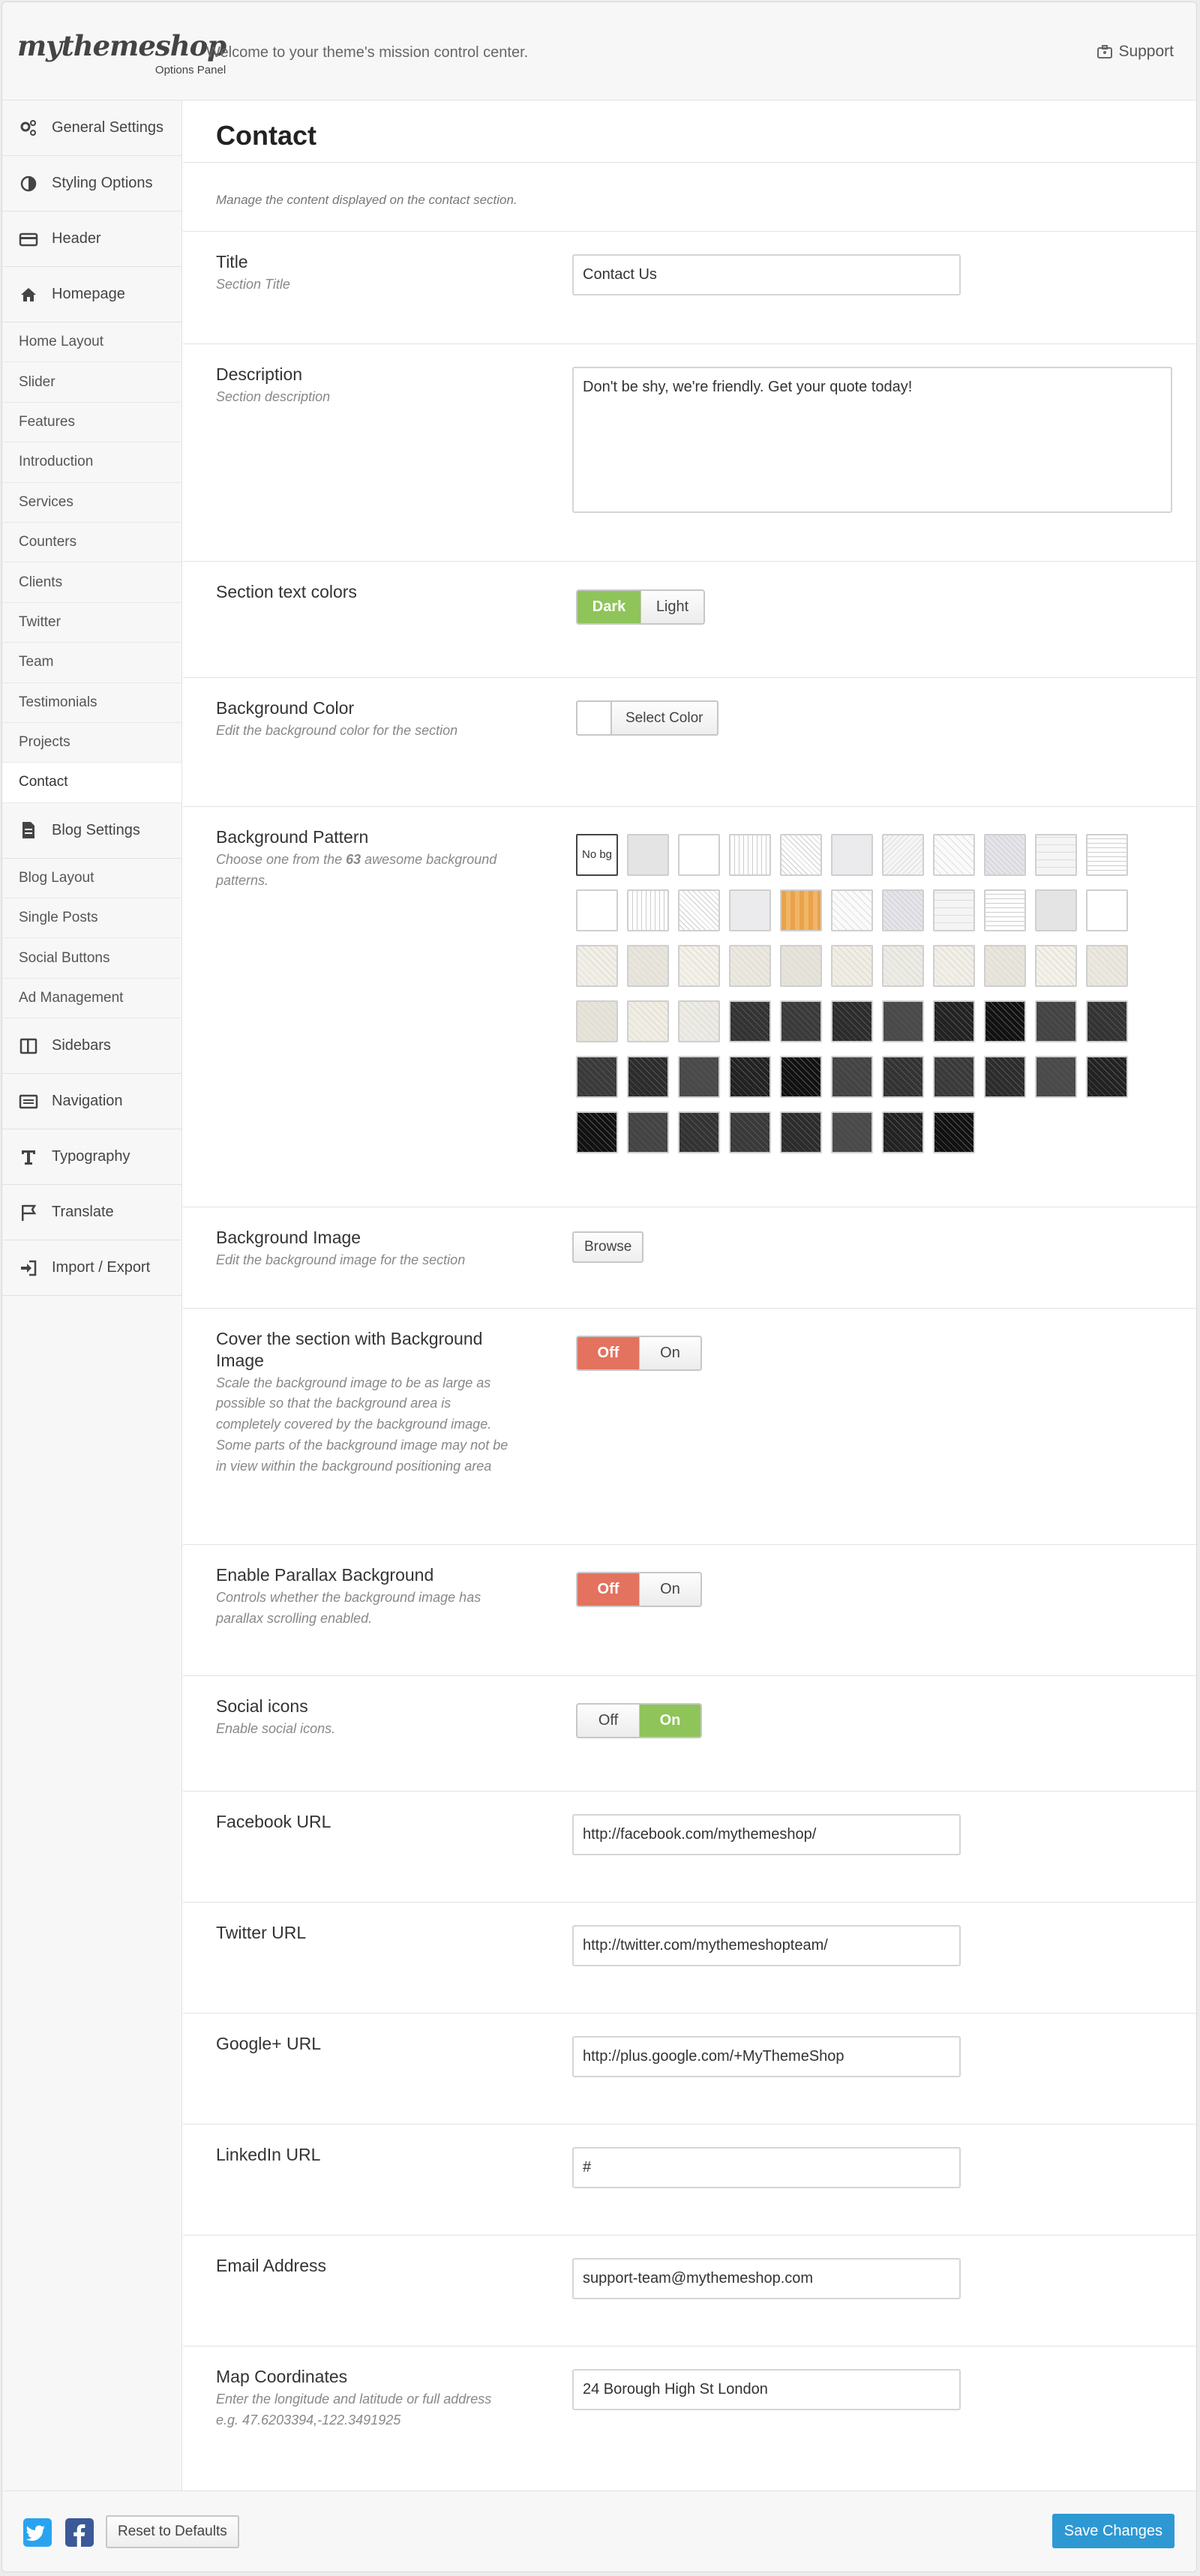 This screenshot has height=2576, width=1200. I want to click on browse-button: Browse, so click(608, 1247).